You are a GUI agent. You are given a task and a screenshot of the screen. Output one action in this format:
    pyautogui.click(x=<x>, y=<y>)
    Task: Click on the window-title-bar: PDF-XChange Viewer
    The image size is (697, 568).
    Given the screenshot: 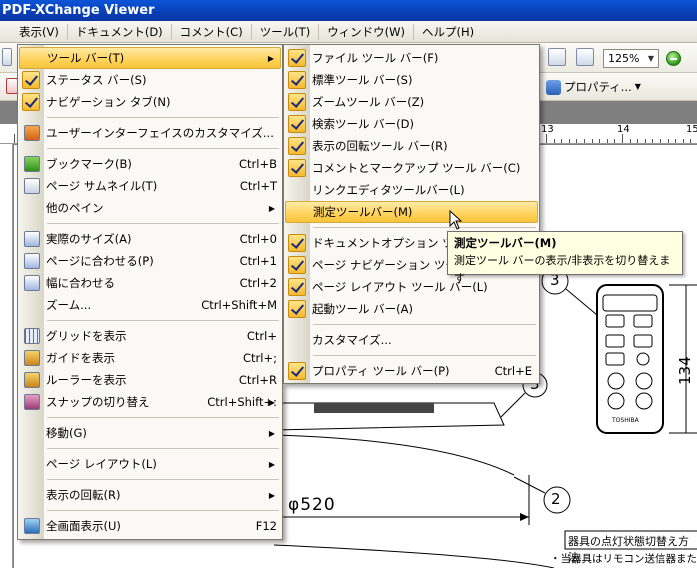 What is the action you would take?
    pyautogui.click(x=348, y=10)
    